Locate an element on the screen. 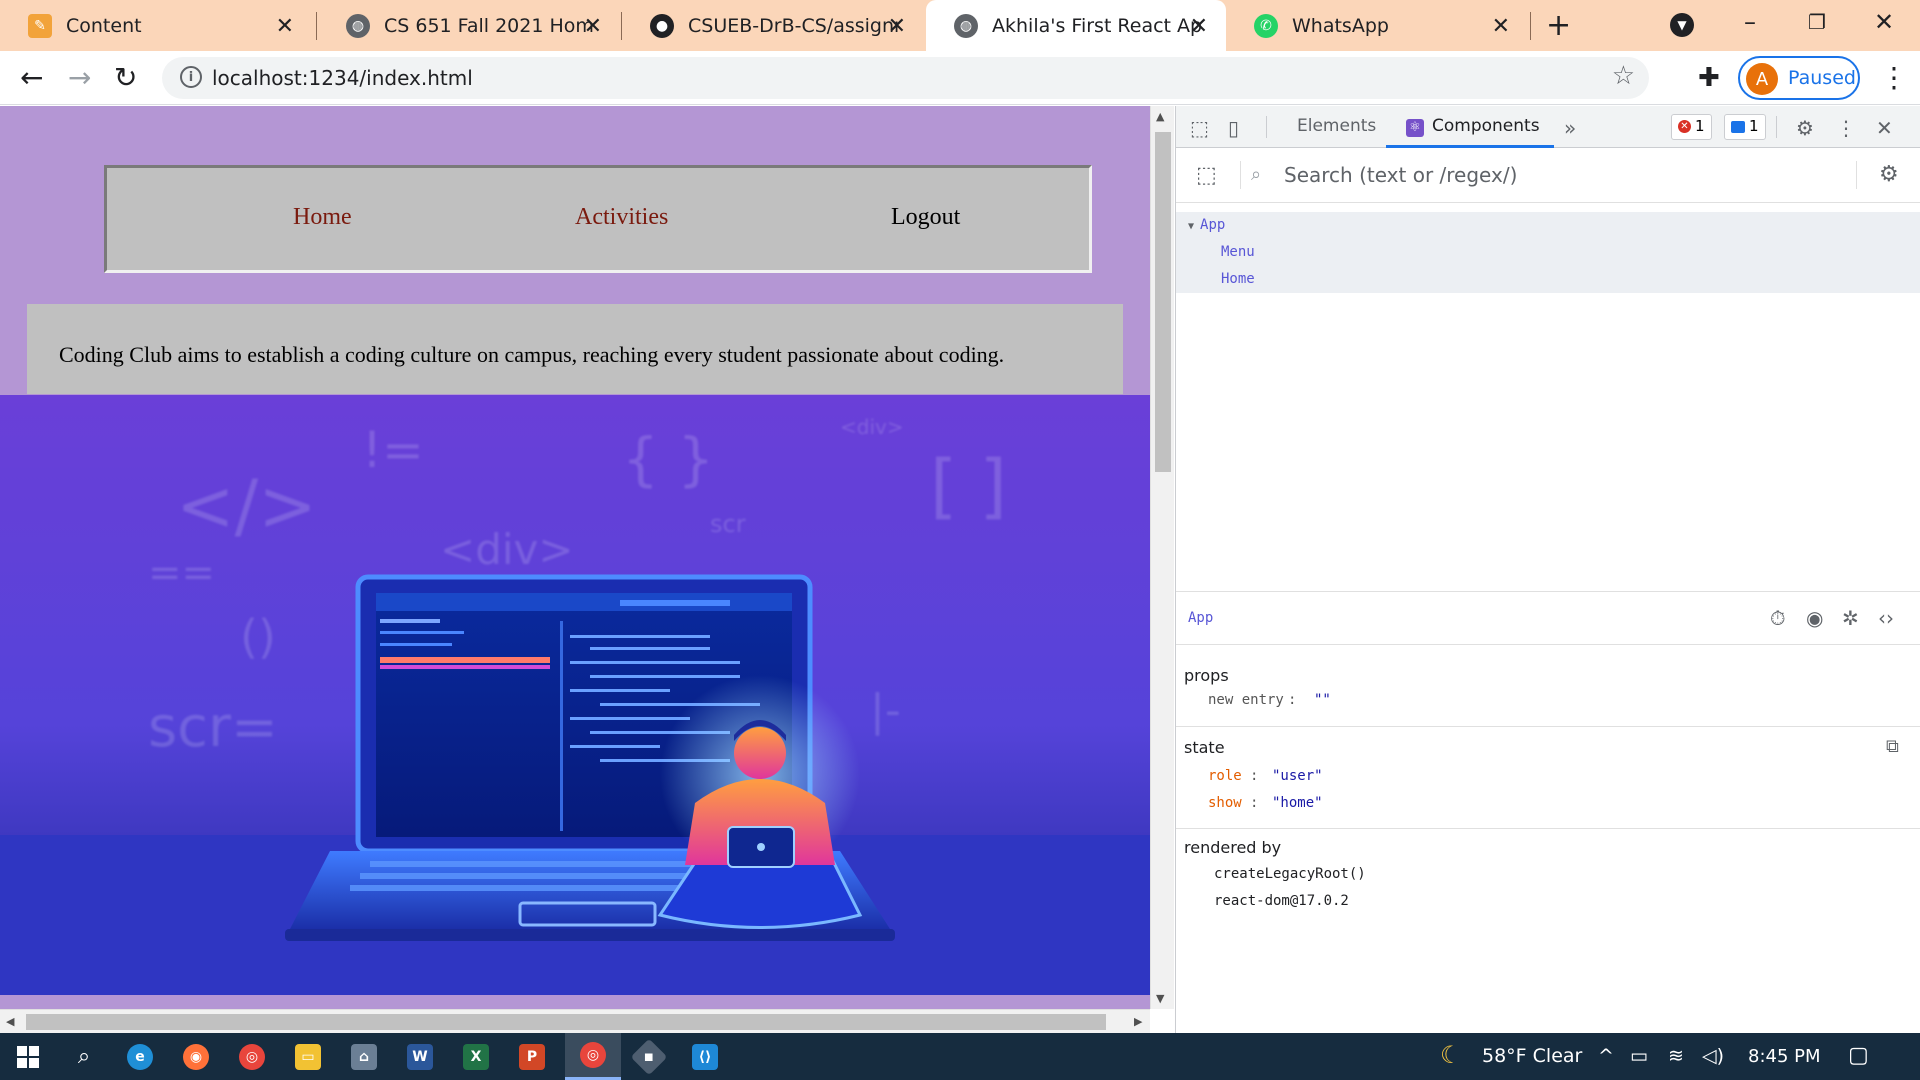 The width and height of the screenshot is (1920, 1080). word-icon: W is located at coordinates (420, 1056).